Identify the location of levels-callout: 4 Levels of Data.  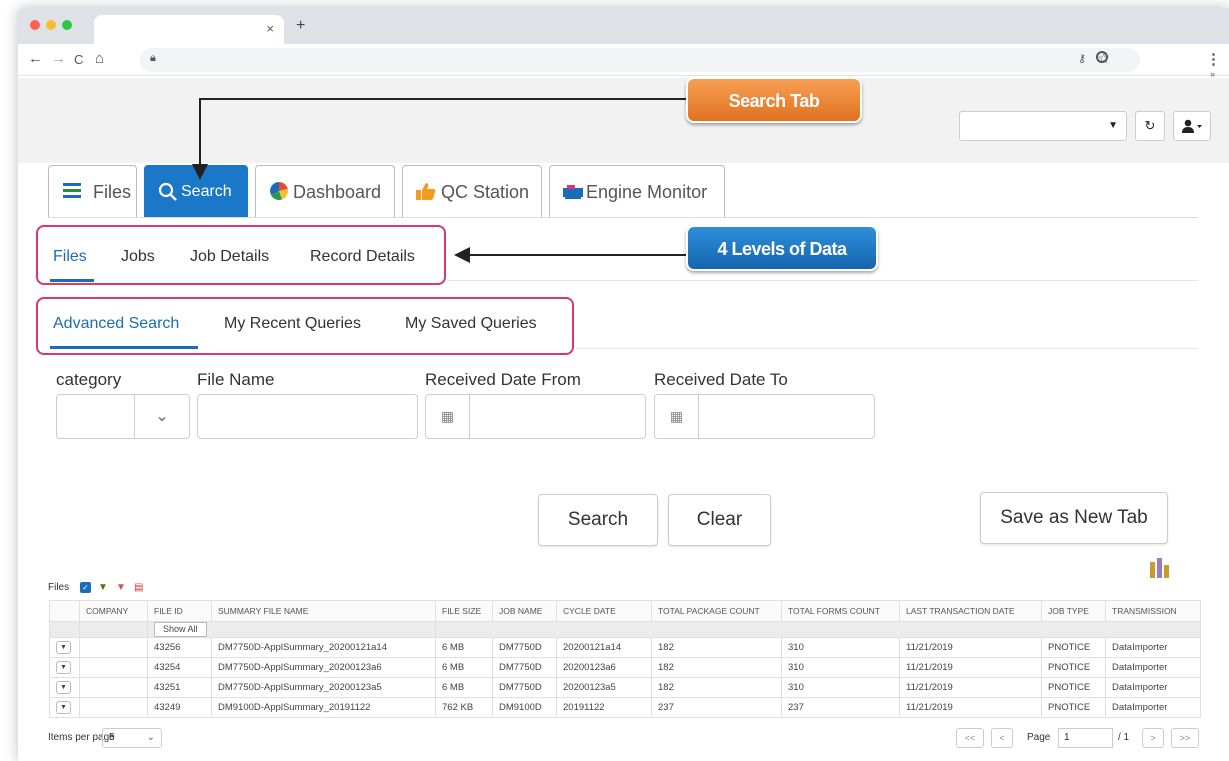
(782, 248).